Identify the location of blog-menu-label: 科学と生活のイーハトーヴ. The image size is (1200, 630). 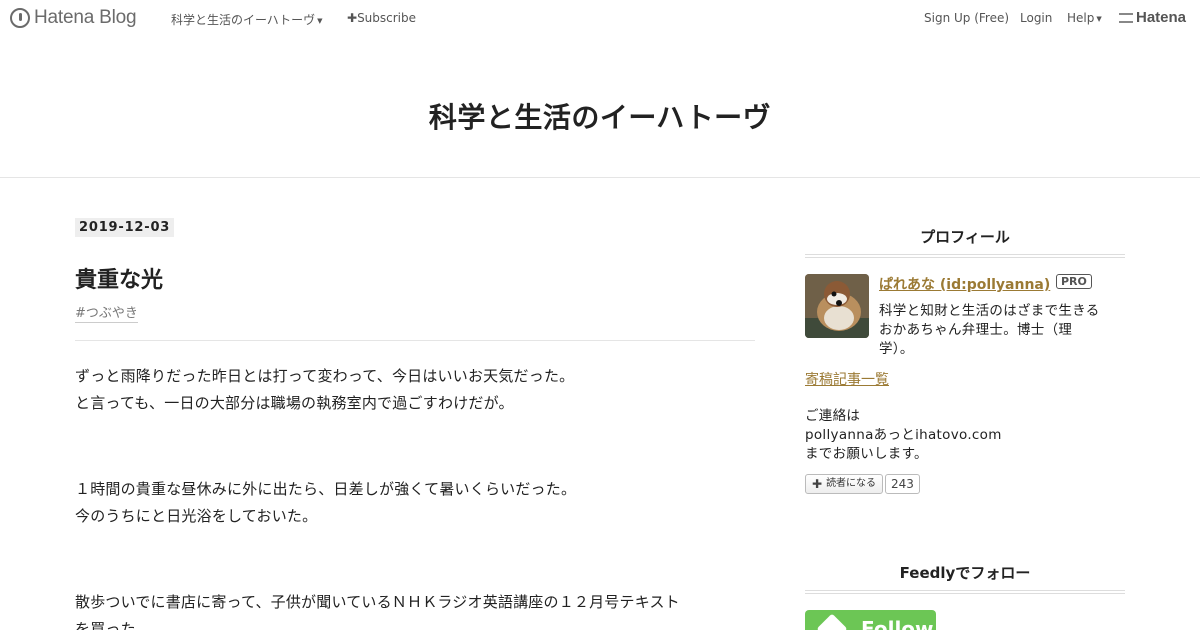
(243, 20).